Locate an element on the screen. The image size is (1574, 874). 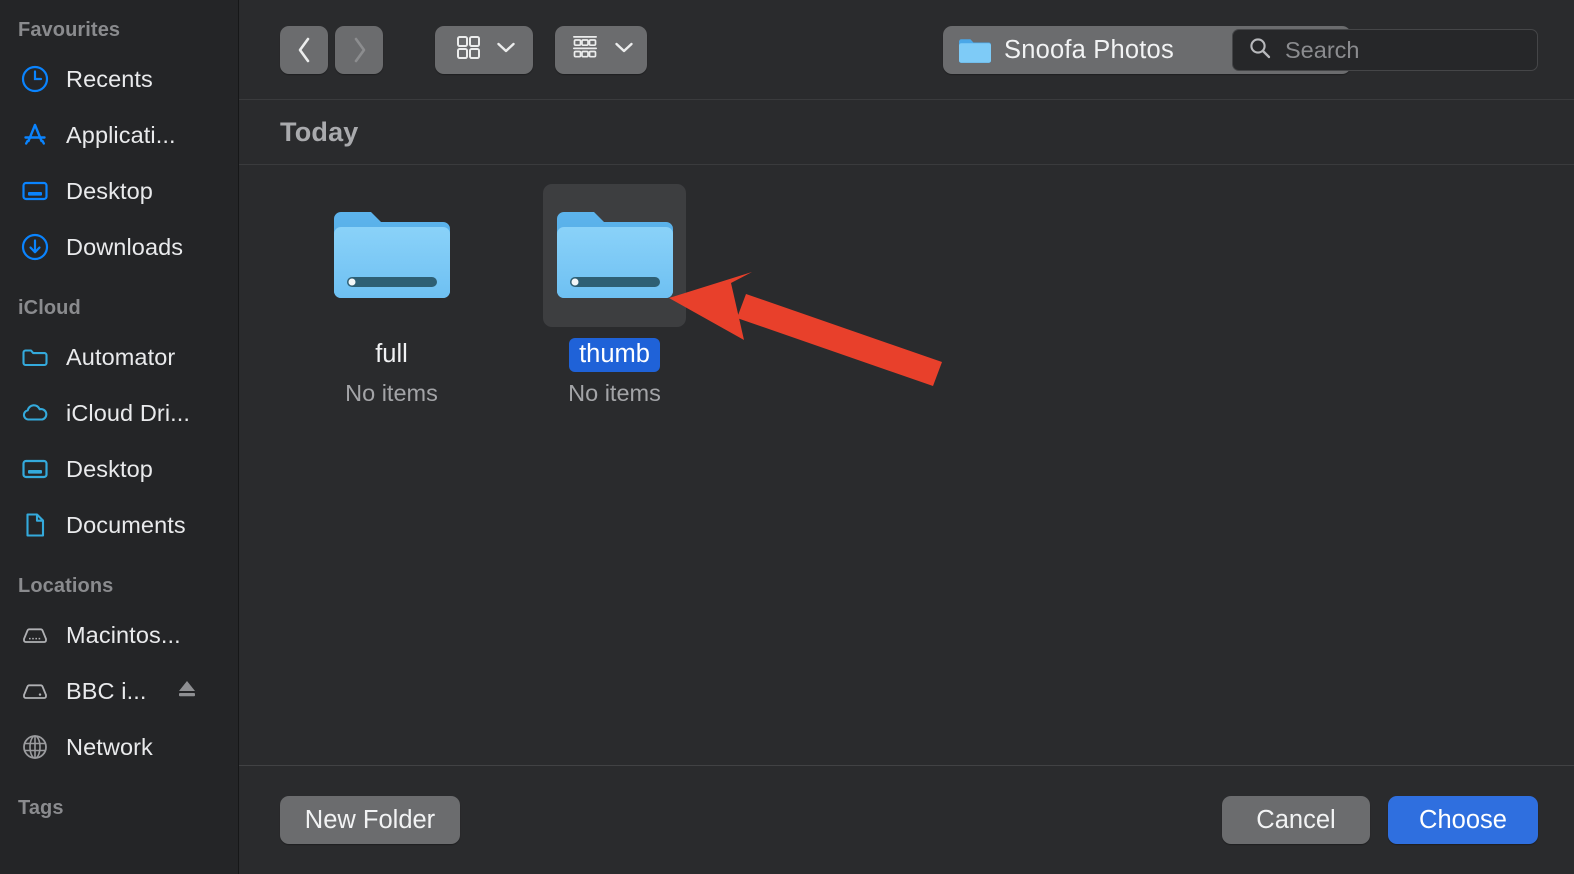
file-item-full: full No items is located at coordinates (391, 295).